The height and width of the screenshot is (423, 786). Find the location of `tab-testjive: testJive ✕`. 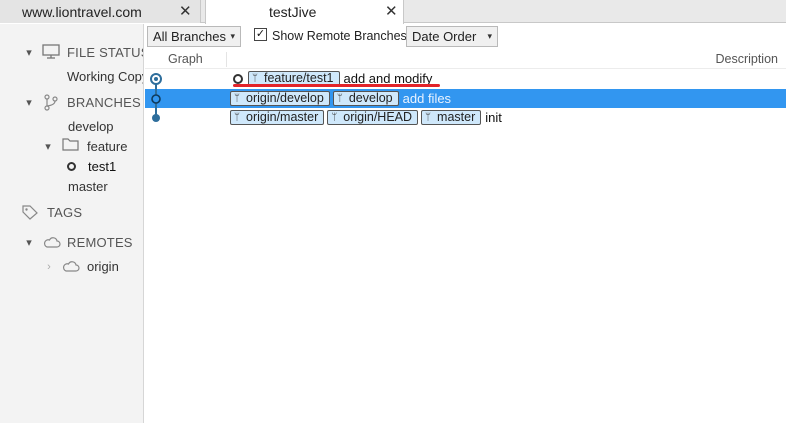

tab-testjive: testJive ✕ is located at coordinates (304, 12).